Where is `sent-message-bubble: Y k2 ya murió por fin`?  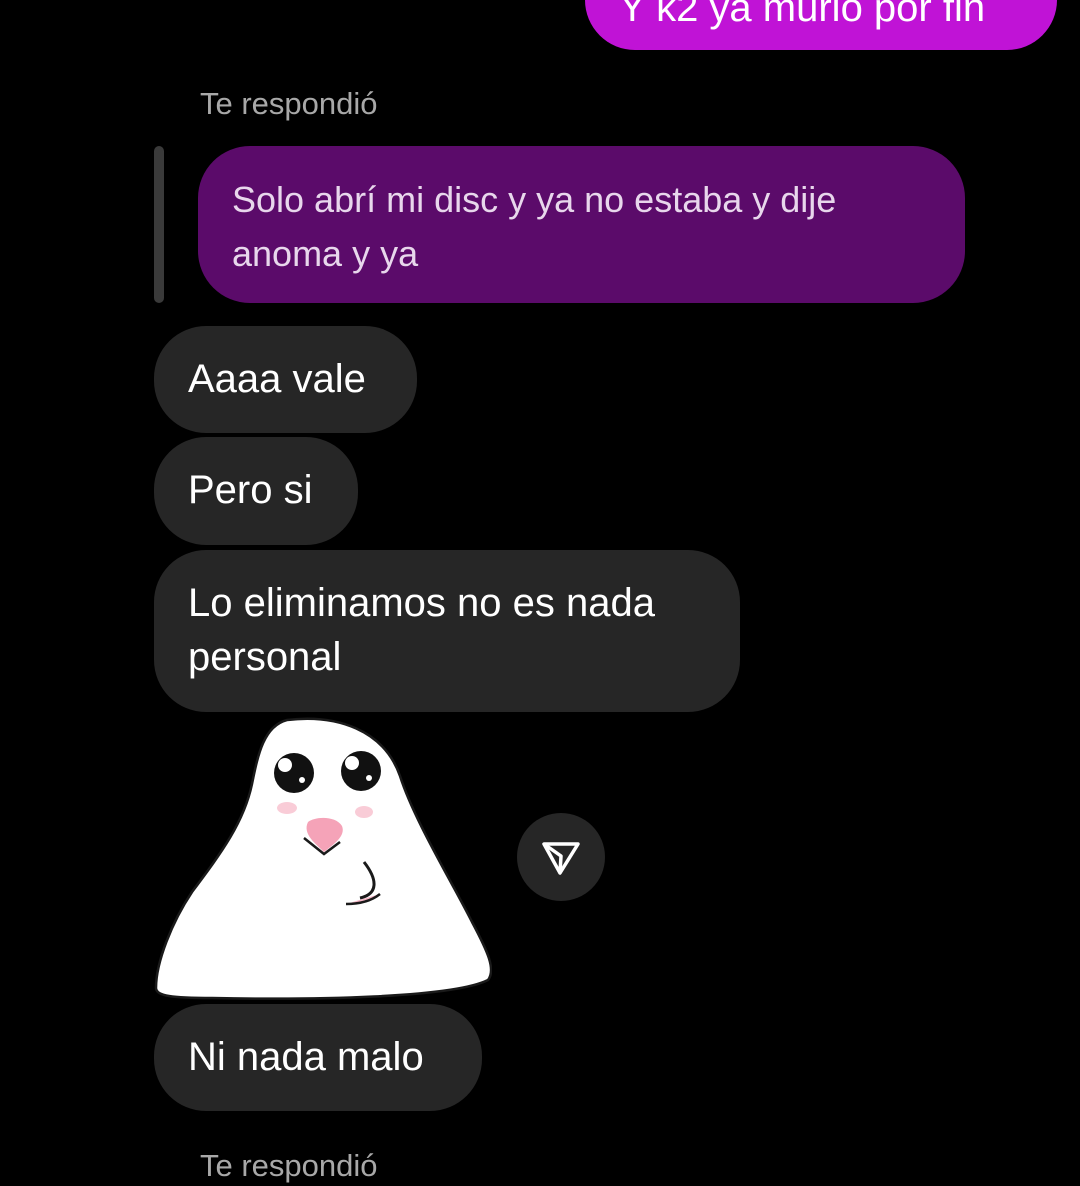 sent-message-bubble: Y k2 ya murió por fin is located at coordinates (821, 25).